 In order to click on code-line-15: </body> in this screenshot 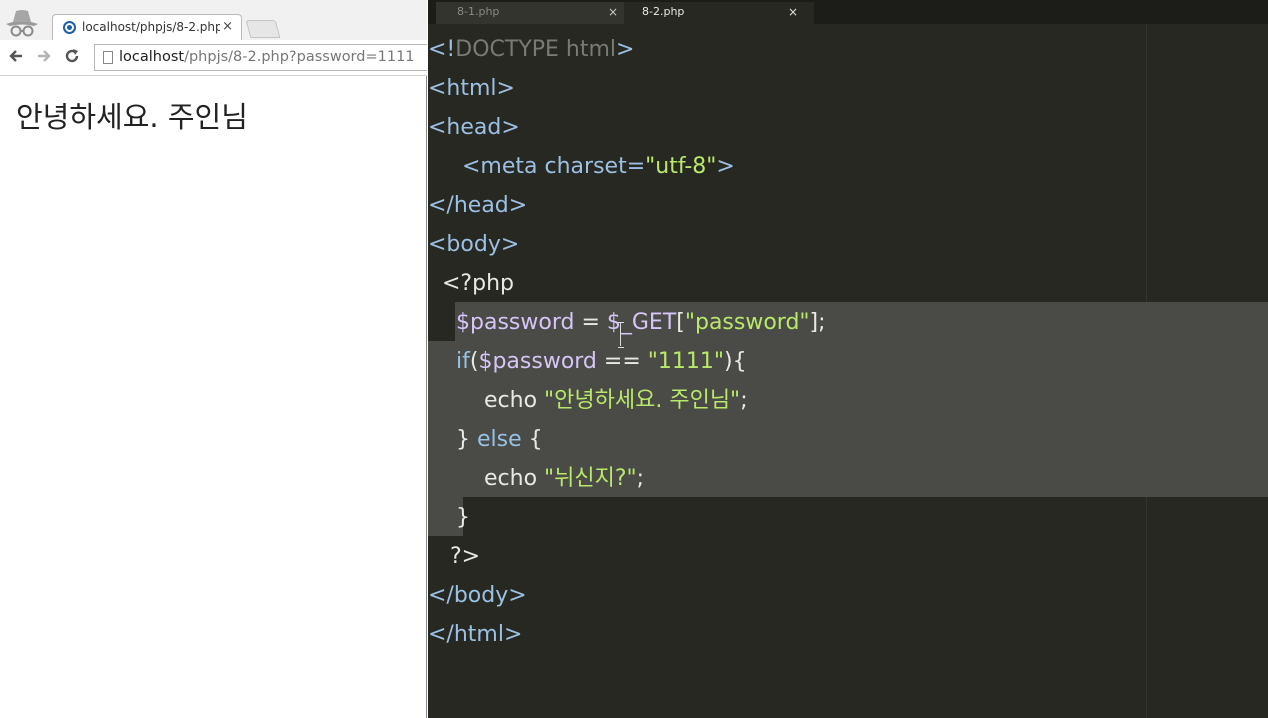, I will do `click(477, 595)`.